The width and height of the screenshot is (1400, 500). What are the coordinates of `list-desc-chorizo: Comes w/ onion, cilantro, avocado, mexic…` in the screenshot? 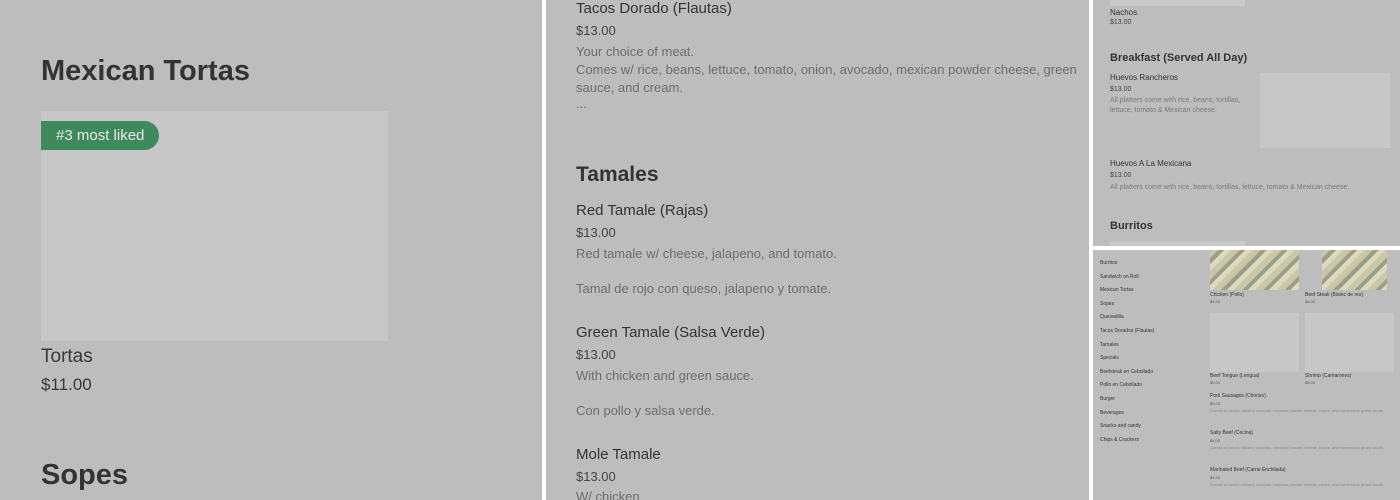 It's located at (1297, 410).